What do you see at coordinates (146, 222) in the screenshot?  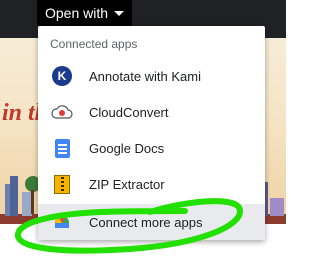 I see `menu-item-label: Connect more apps` at bounding box center [146, 222].